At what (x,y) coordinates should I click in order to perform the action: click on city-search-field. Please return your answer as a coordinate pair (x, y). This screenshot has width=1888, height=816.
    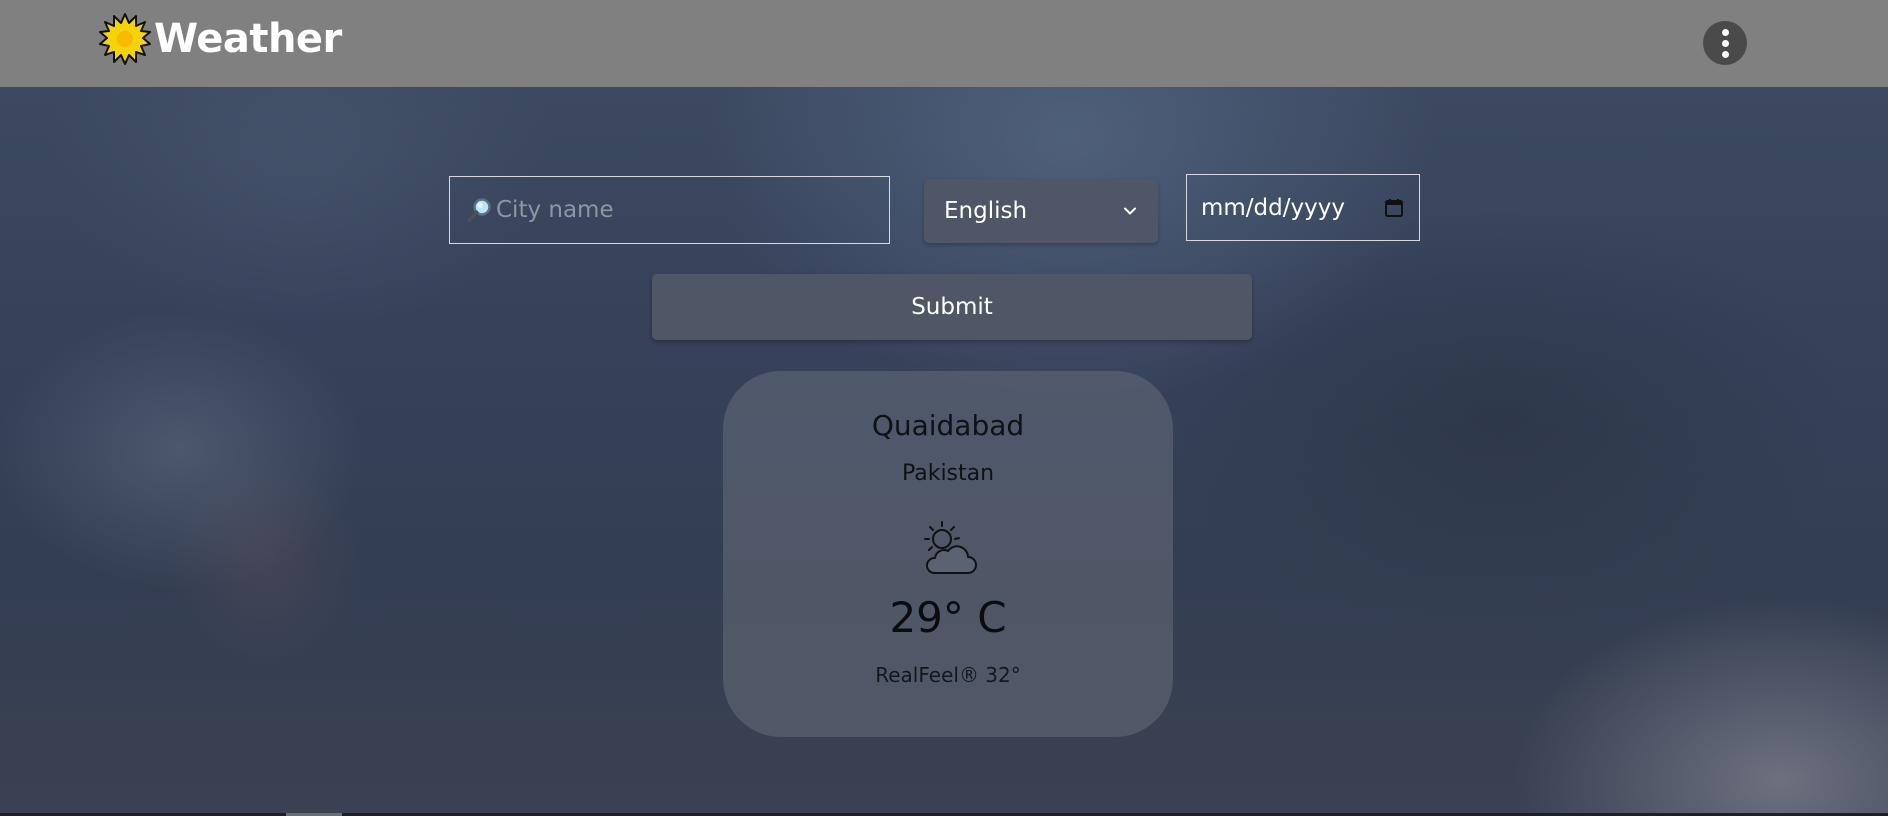
    Looking at the image, I should click on (669, 210).